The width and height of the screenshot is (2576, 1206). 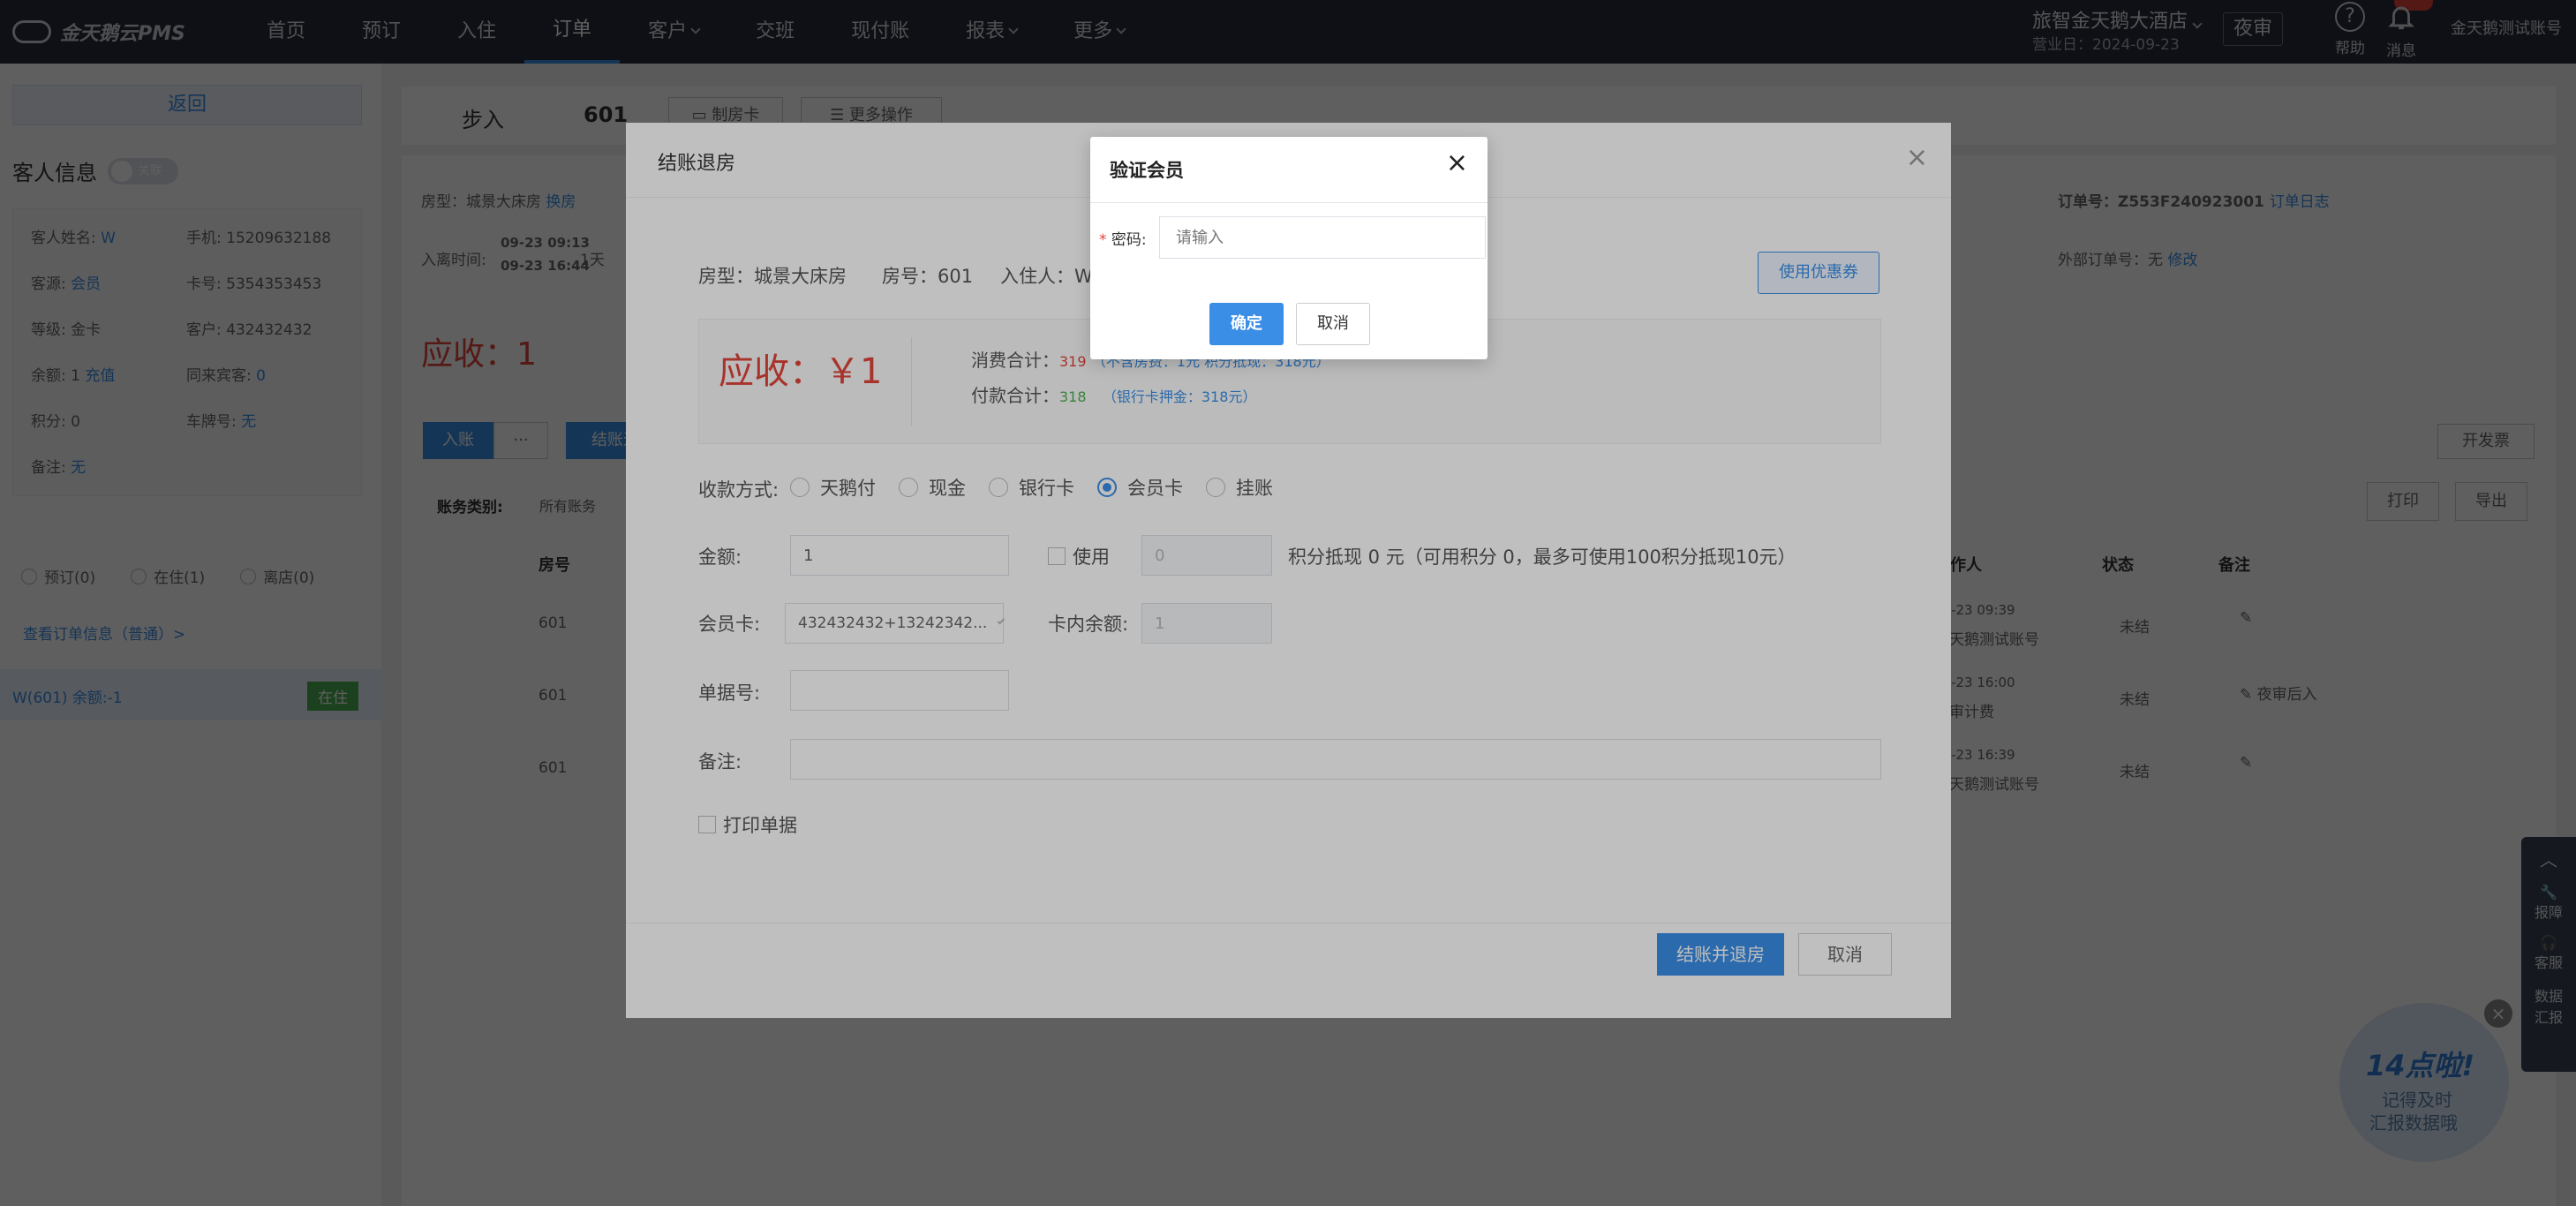 I want to click on password-label: * 密码:, so click(x=1123, y=240).